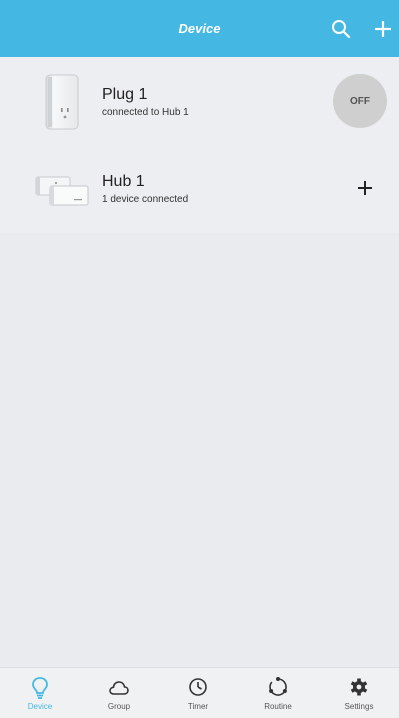 Image resolution: width=399 pixels, height=718 pixels. I want to click on tab-label: Device, so click(40, 706).